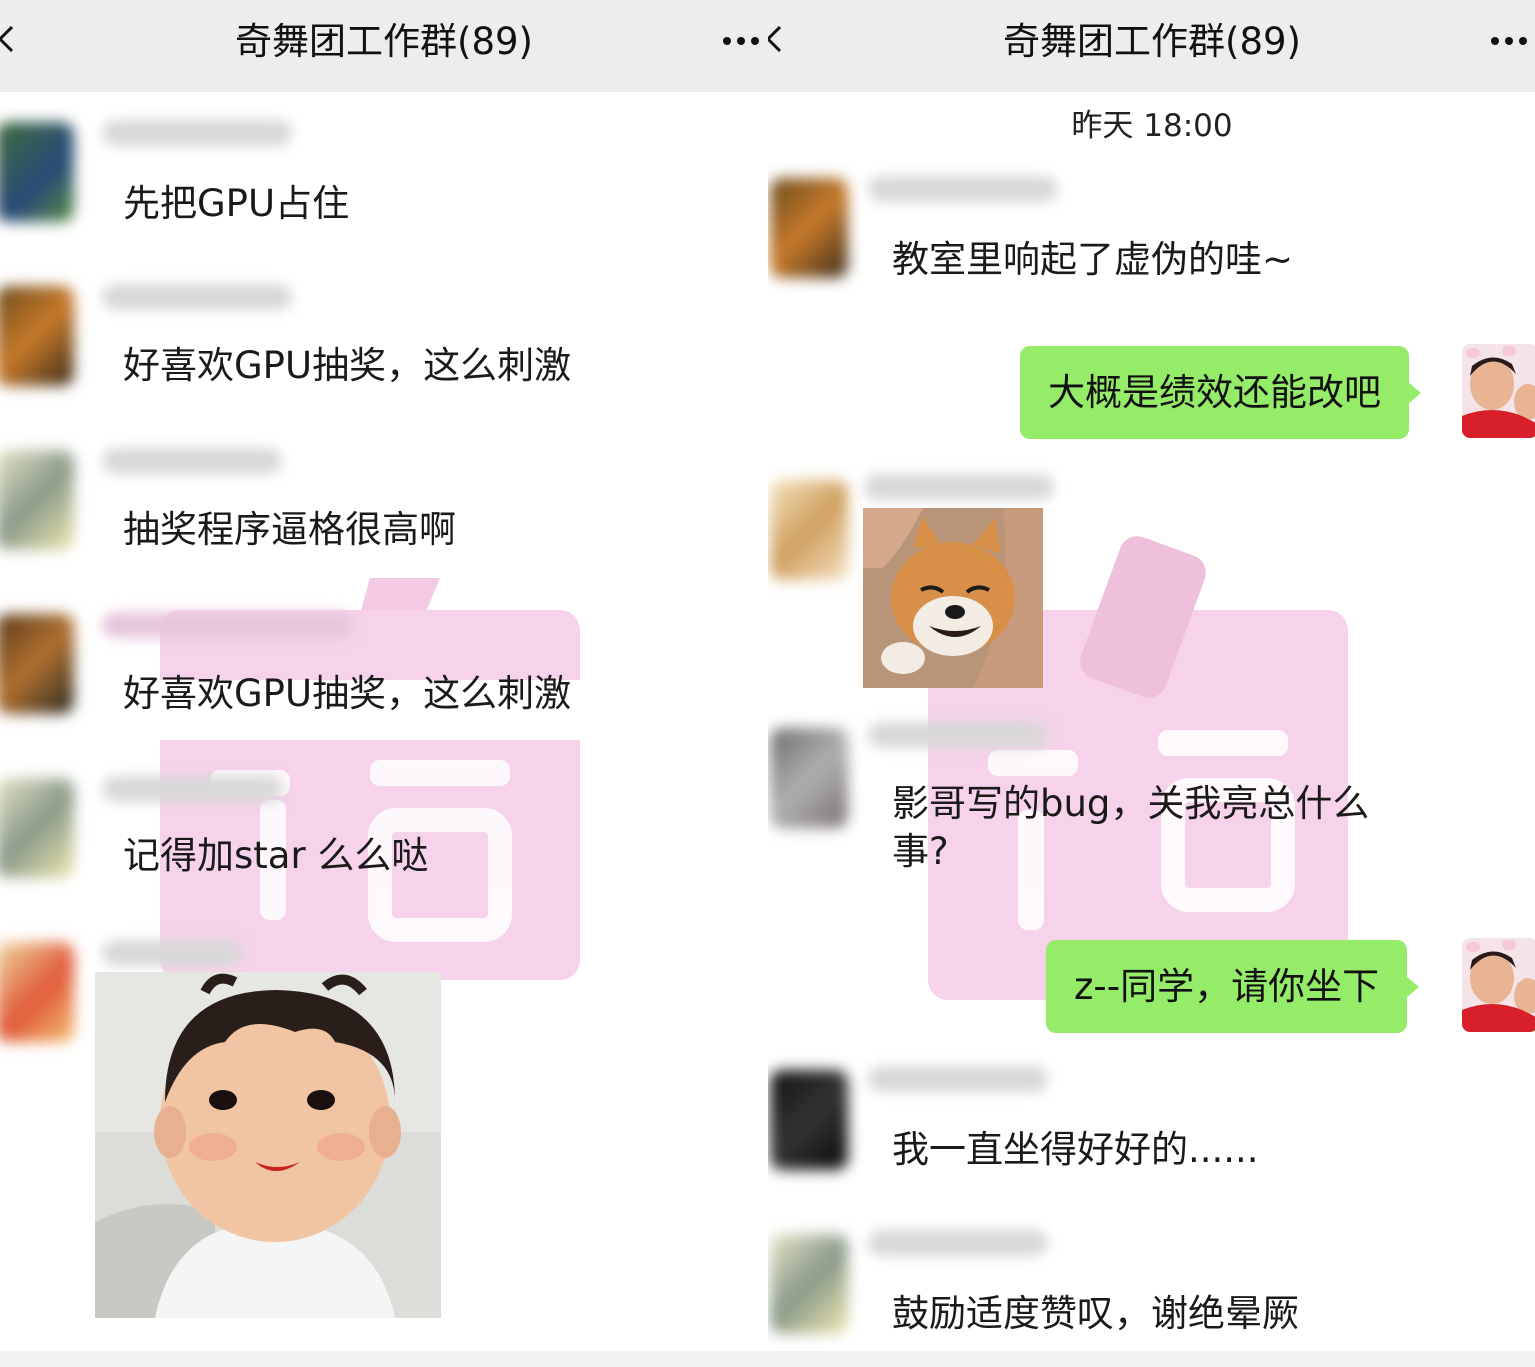  I want to click on self-message-bubble: 大概是绩效还能改吧, so click(1220, 392).